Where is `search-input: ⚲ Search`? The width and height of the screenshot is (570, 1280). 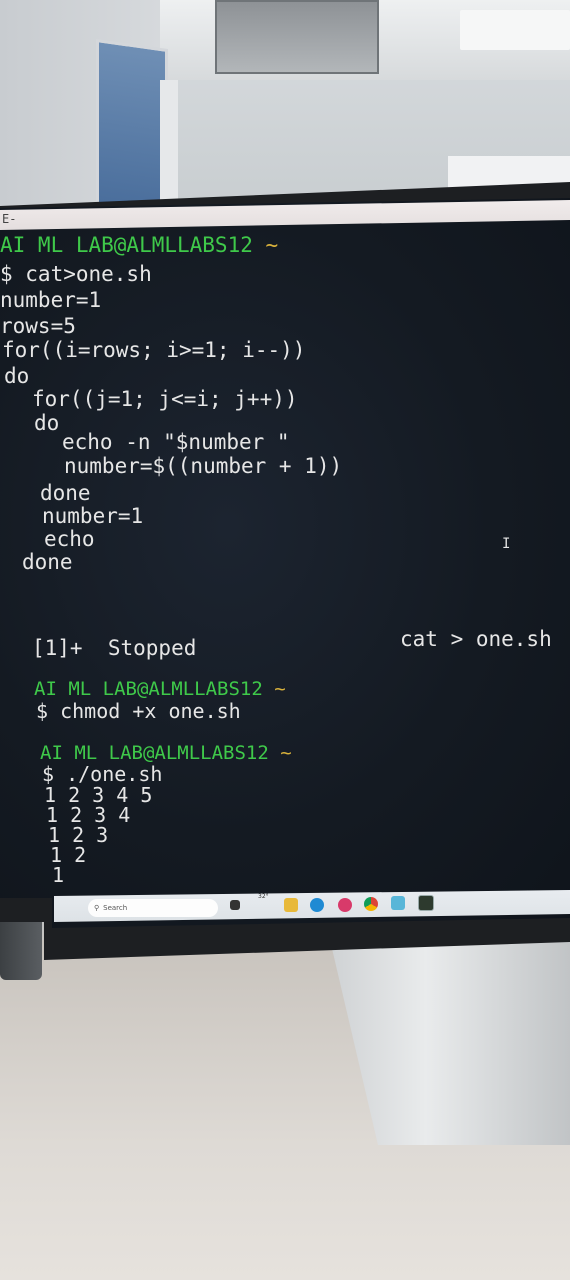 search-input: ⚲ Search is located at coordinates (153, 908).